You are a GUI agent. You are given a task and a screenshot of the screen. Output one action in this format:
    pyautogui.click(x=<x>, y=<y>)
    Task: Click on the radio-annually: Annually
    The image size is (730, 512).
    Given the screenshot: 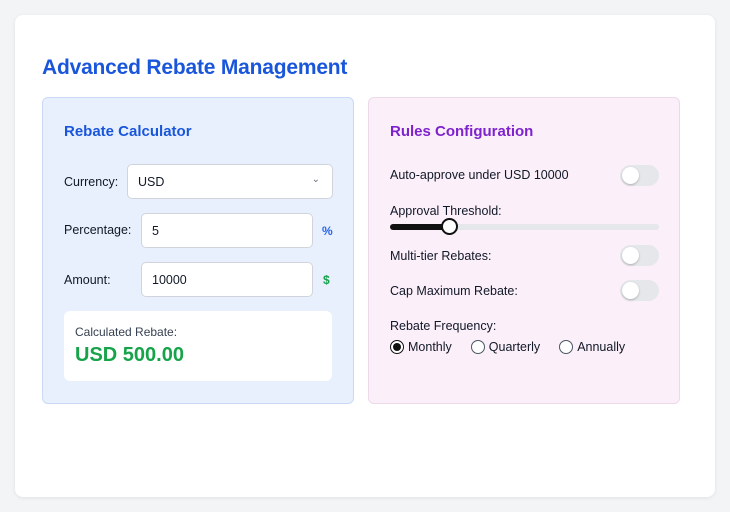 What is the action you would take?
    pyautogui.click(x=592, y=347)
    